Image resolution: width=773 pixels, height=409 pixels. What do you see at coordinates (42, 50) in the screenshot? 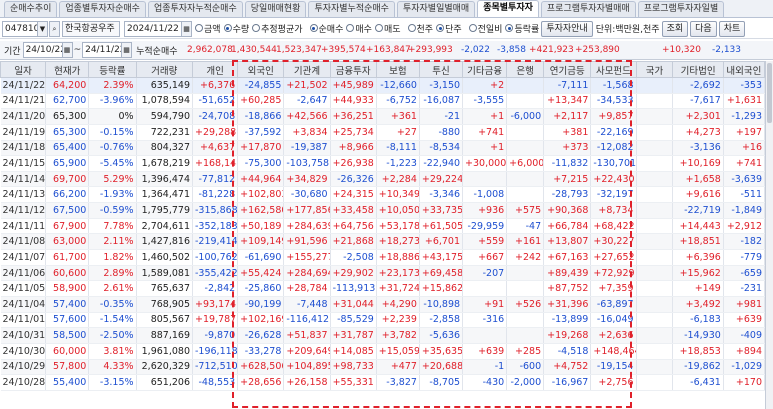
I see `period-from-input: 24/10/22` at bounding box center [42, 50].